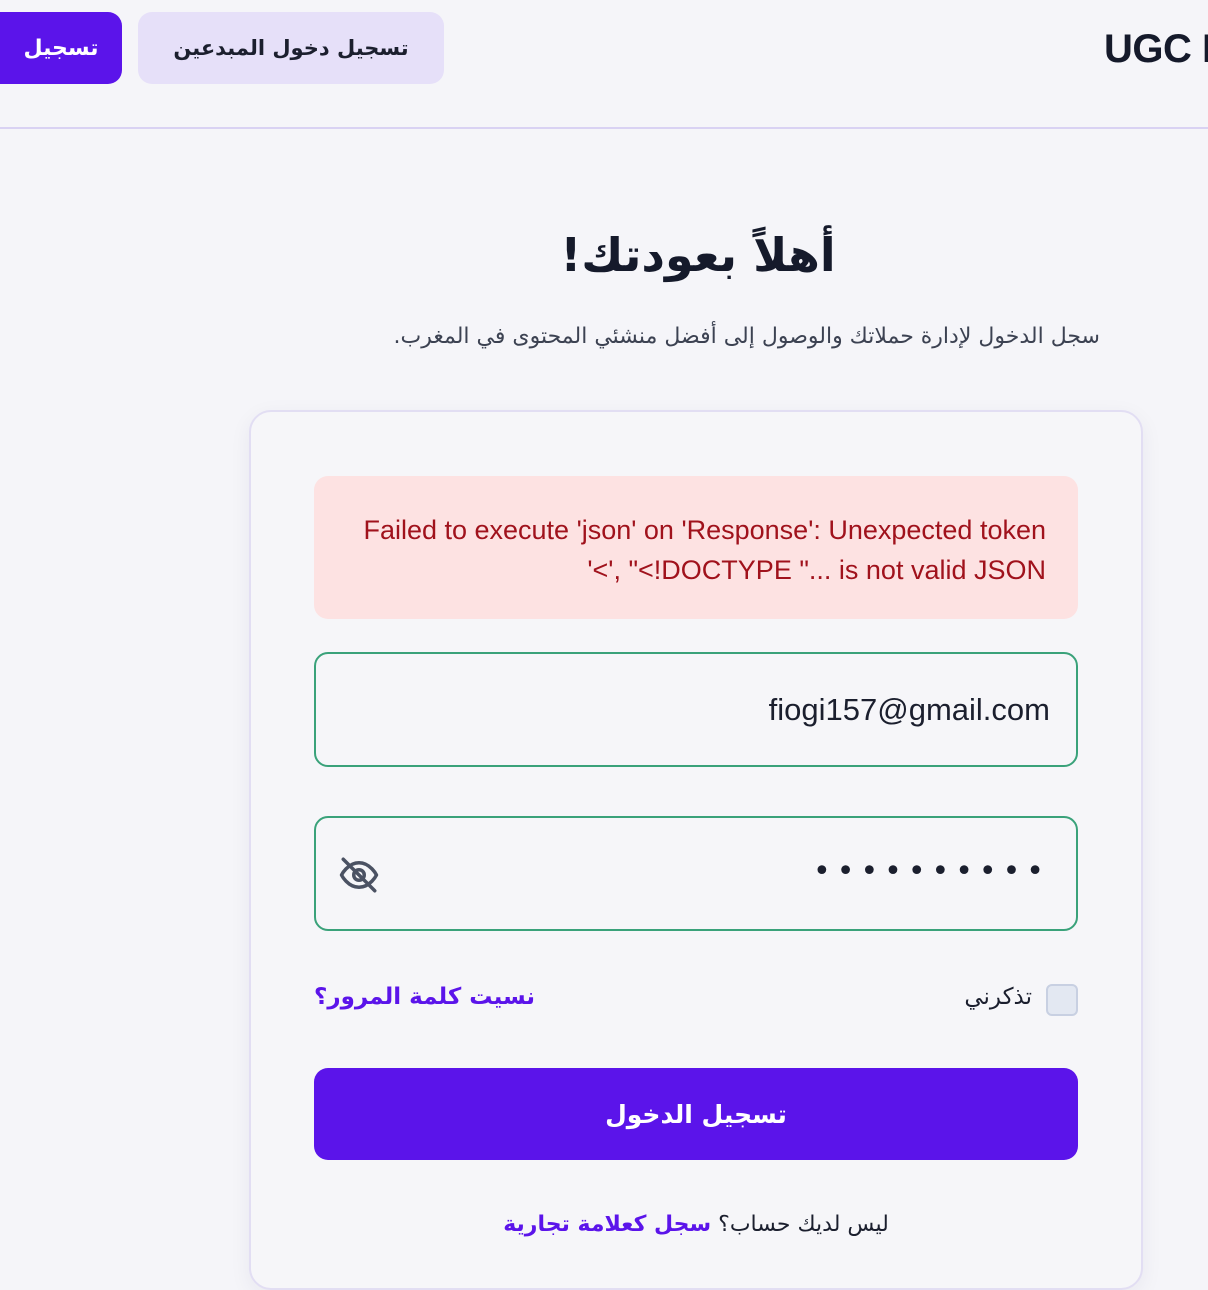 The width and height of the screenshot is (1208, 1290). Describe the element at coordinates (61, 48) in the screenshot. I see `register-button: تسجيل` at that location.